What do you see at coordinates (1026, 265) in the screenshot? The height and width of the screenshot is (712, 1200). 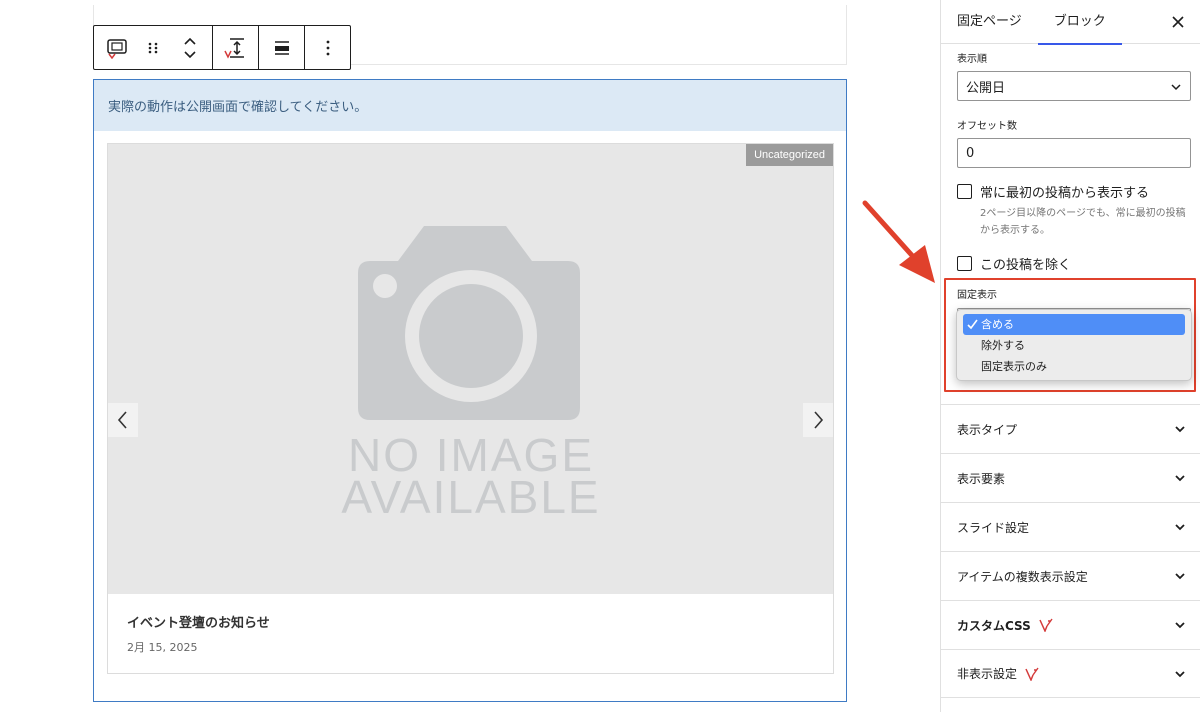 I see `exclude-current-label: この投稿を除く` at bounding box center [1026, 265].